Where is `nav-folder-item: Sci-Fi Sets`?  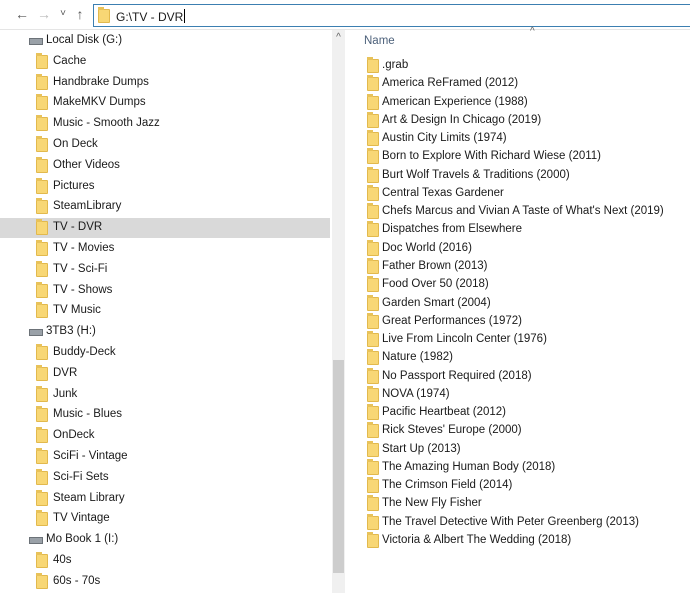
nav-folder-item: Sci-Fi Sets is located at coordinates (165, 478).